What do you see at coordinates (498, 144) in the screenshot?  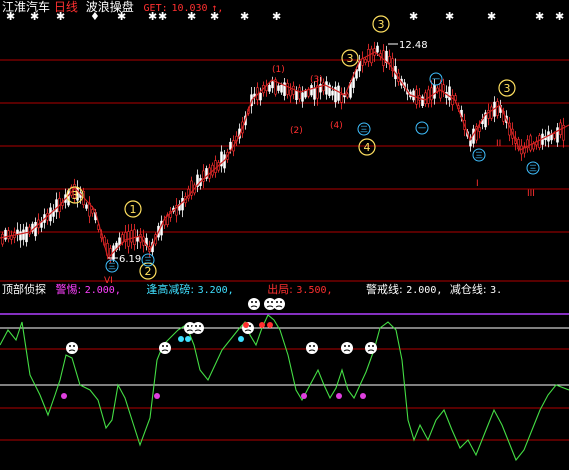 I see `wave-label-red: II` at bounding box center [498, 144].